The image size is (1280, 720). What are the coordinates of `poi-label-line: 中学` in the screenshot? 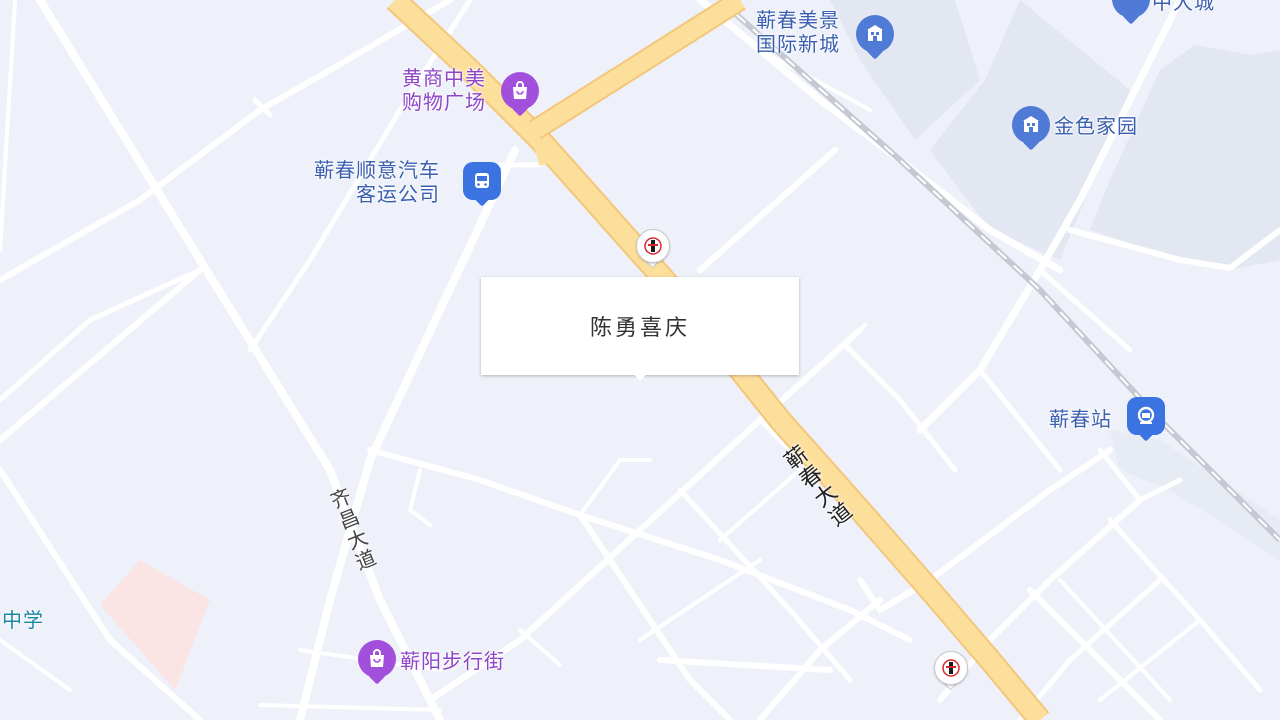 It's located at (23, 620).